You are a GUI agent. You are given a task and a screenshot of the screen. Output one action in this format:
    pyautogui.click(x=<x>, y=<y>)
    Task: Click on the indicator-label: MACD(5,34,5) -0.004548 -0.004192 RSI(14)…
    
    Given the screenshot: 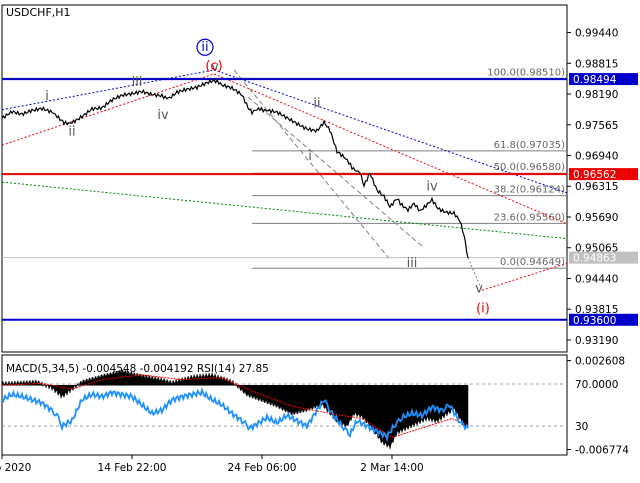 What is the action you would take?
    pyautogui.click(x=137, y=369)
    